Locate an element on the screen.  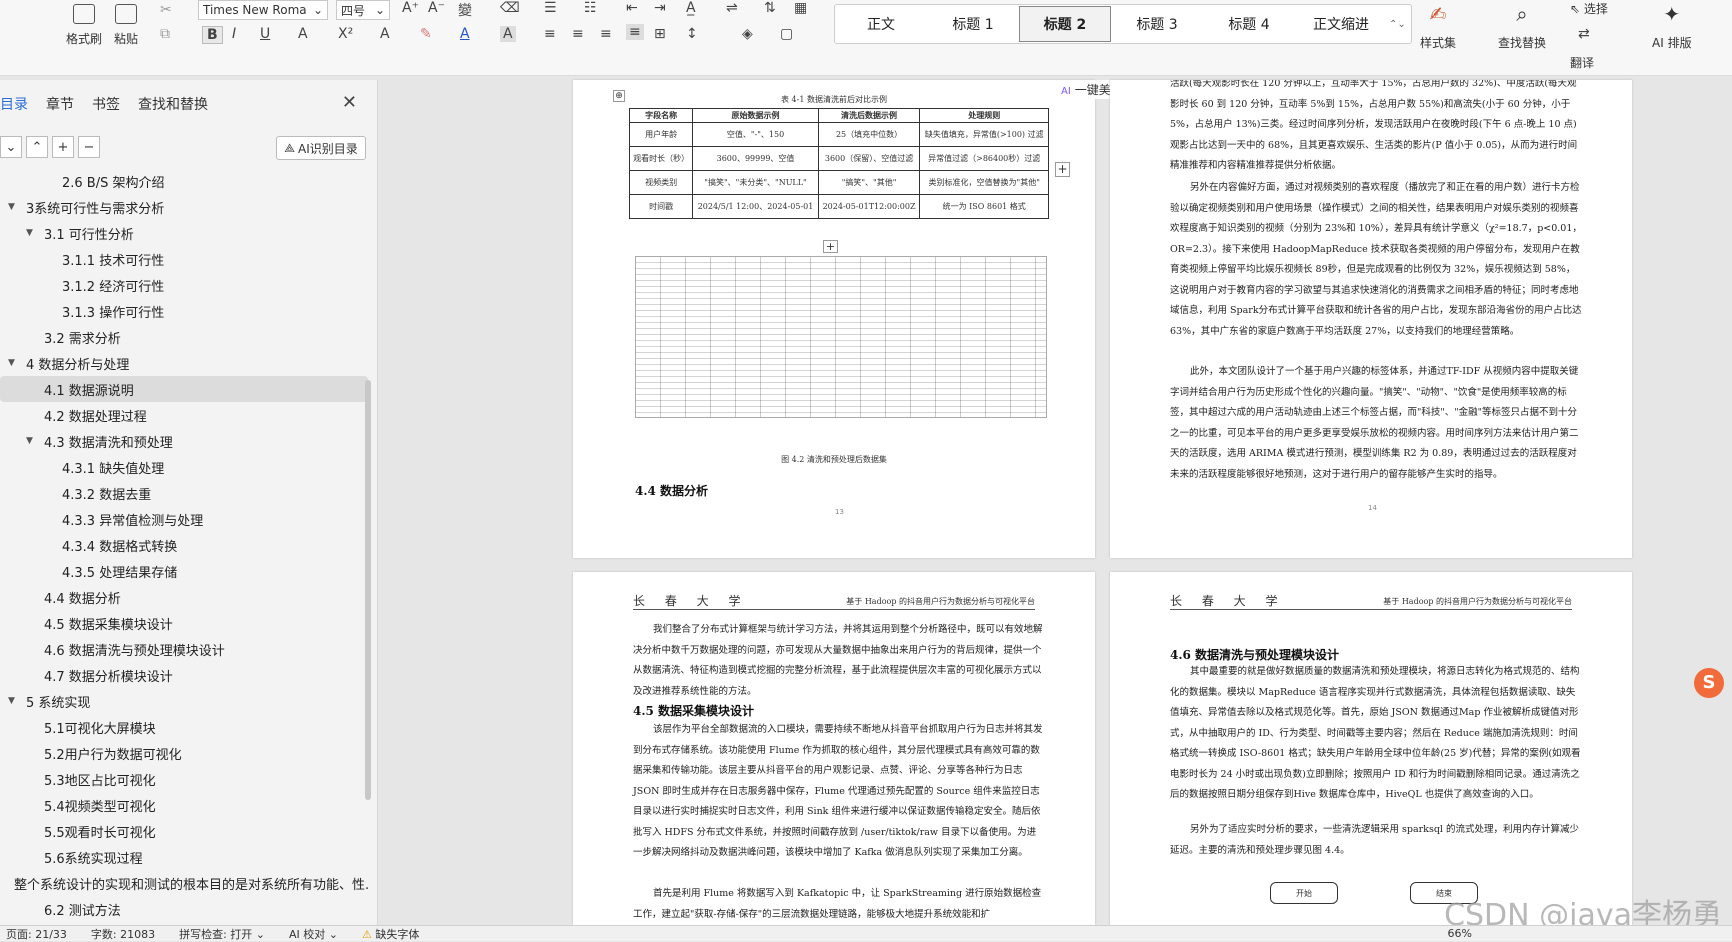
tab-sections: 章节 is located at coordinates (60, 104).